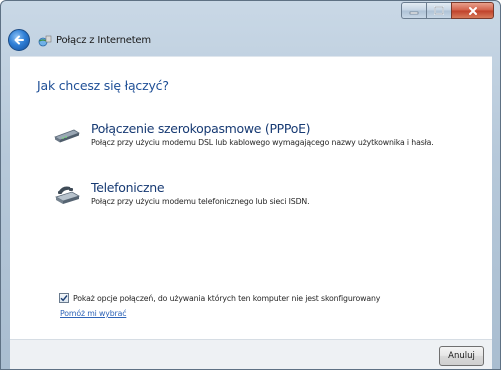  I want to click on close-button, so click(472, 10).